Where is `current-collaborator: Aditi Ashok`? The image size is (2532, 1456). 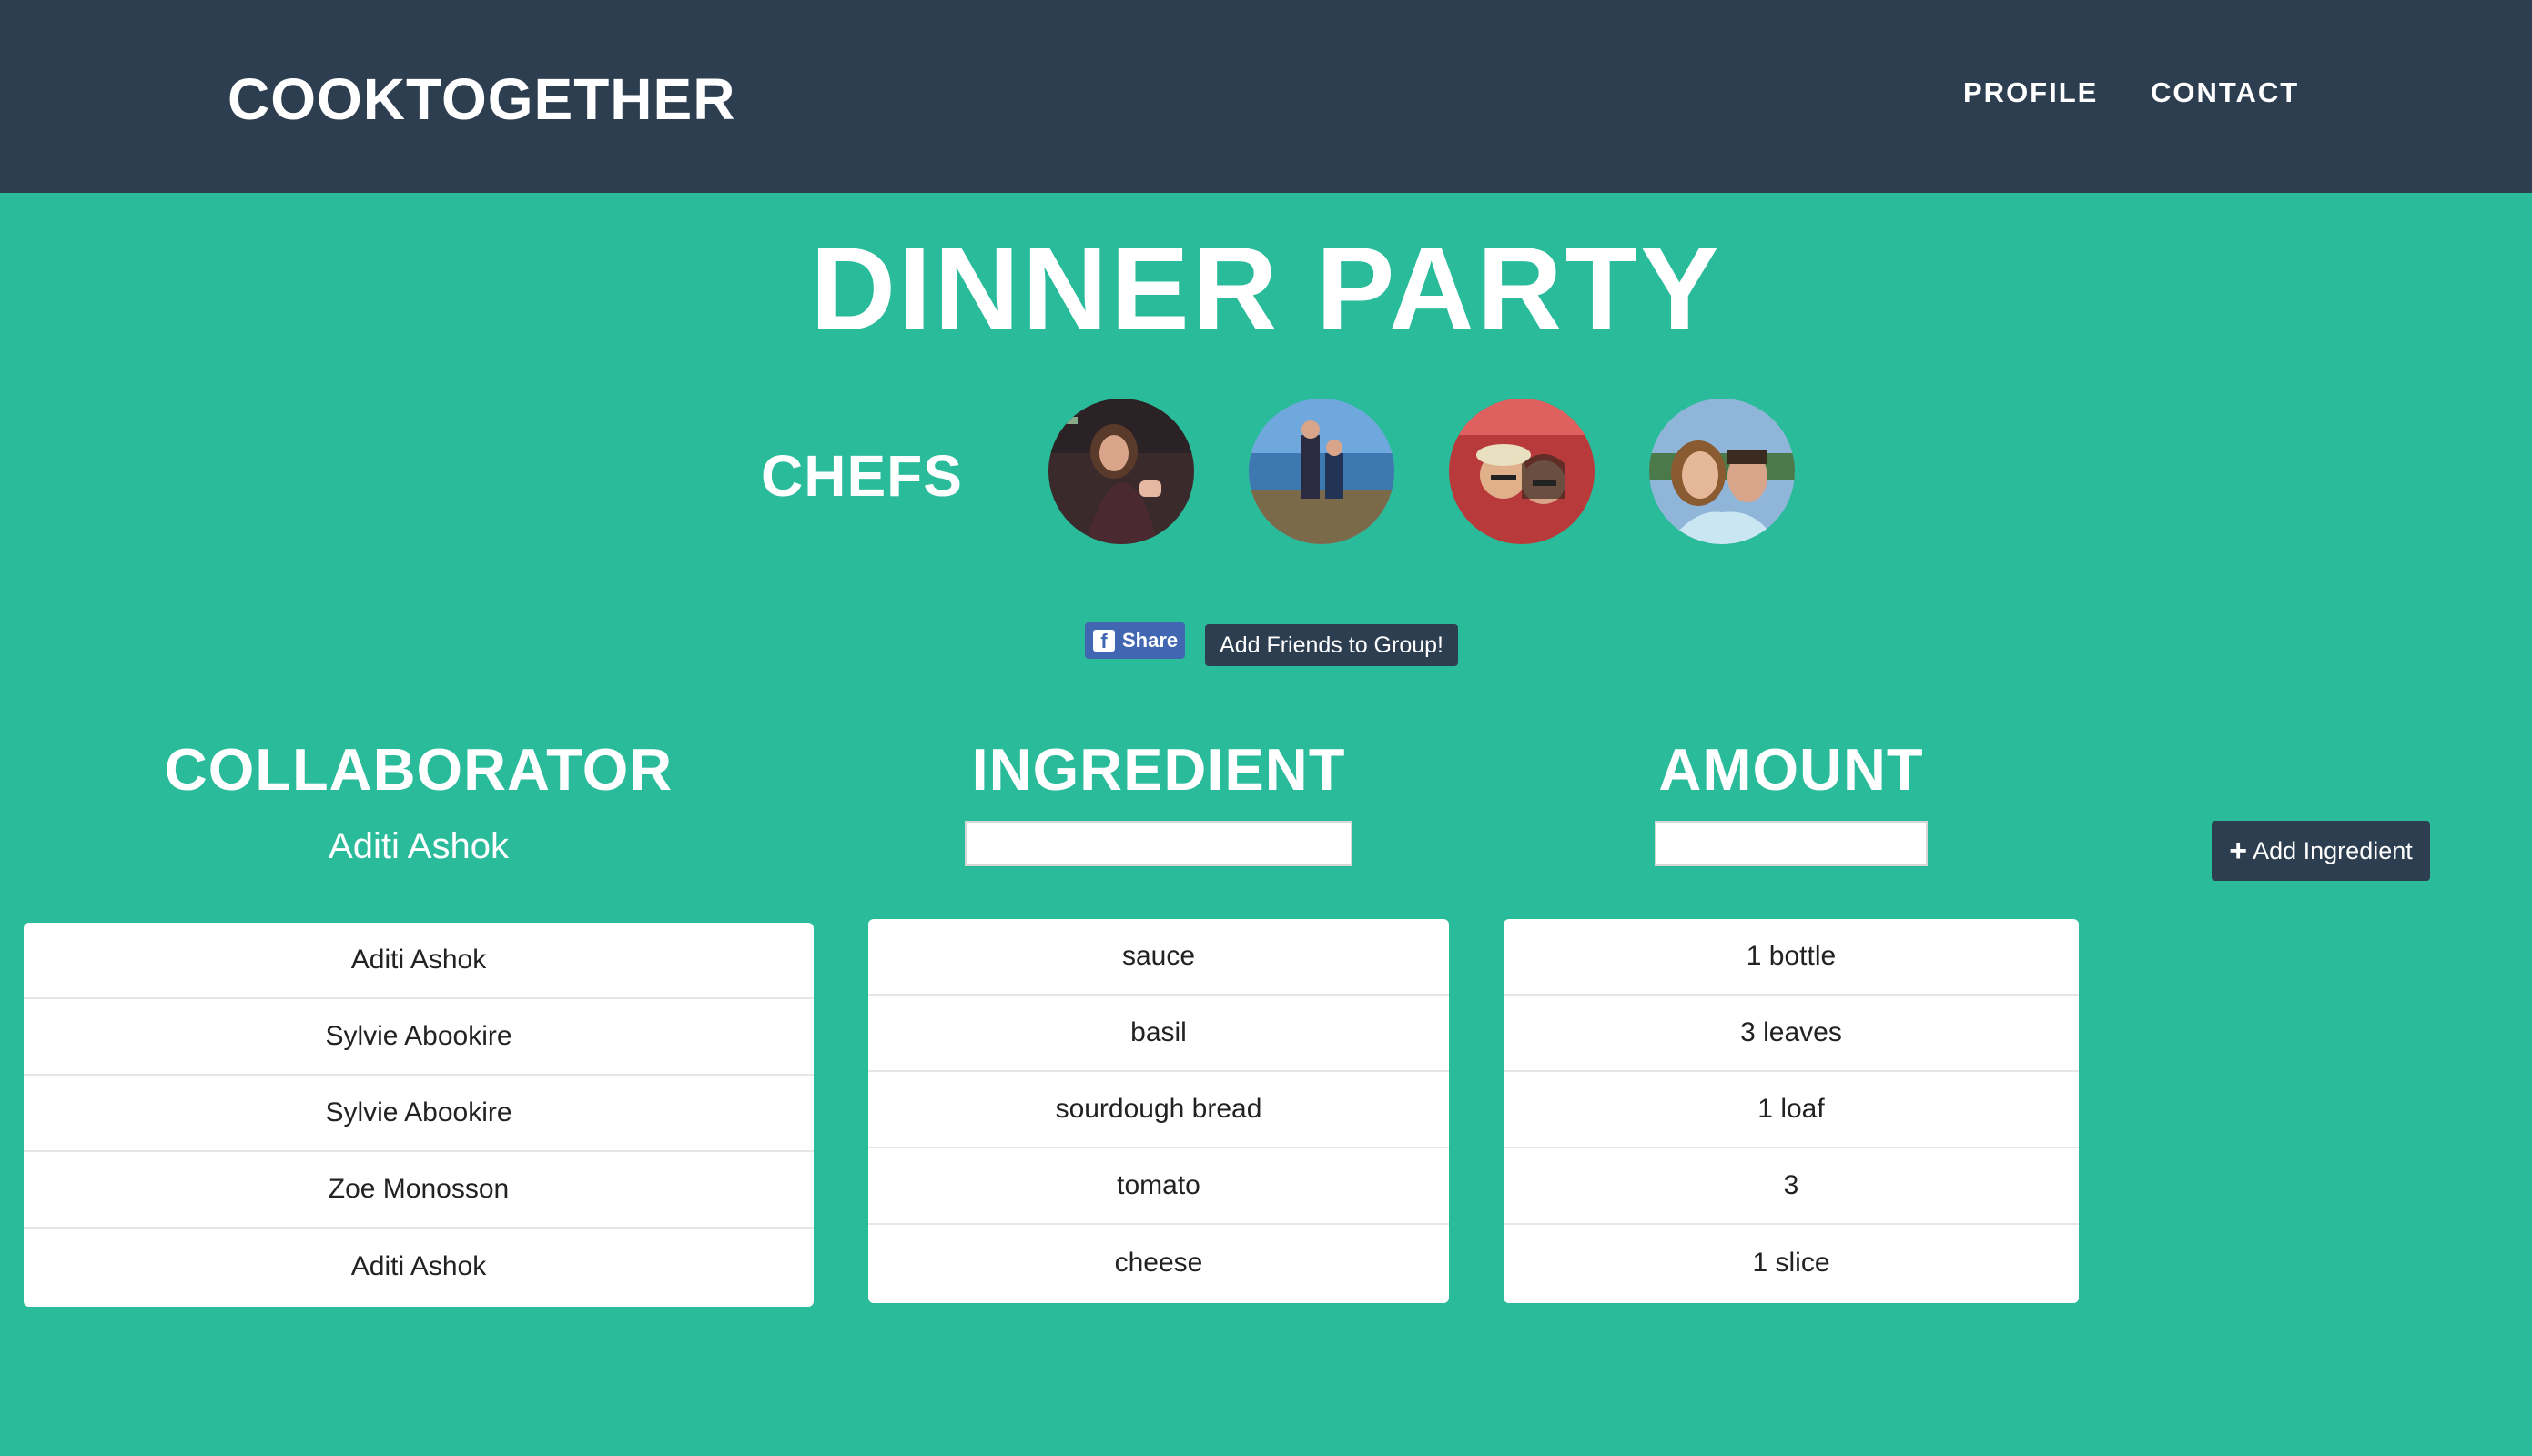 current-collaborator: Aditi Ashok is located at coordinates (419, 846).